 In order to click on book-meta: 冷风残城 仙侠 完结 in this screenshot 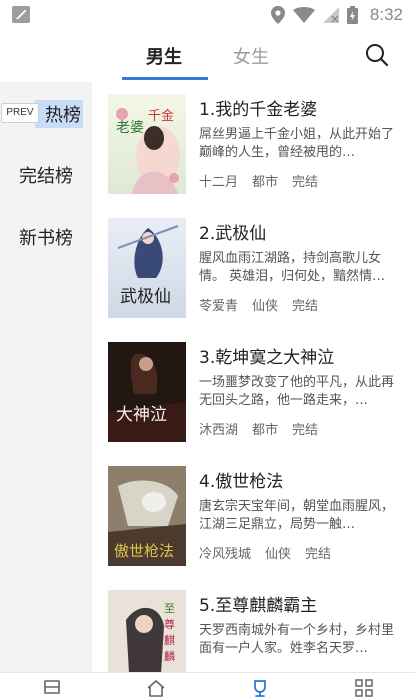, I will do `click(272, 552)`.